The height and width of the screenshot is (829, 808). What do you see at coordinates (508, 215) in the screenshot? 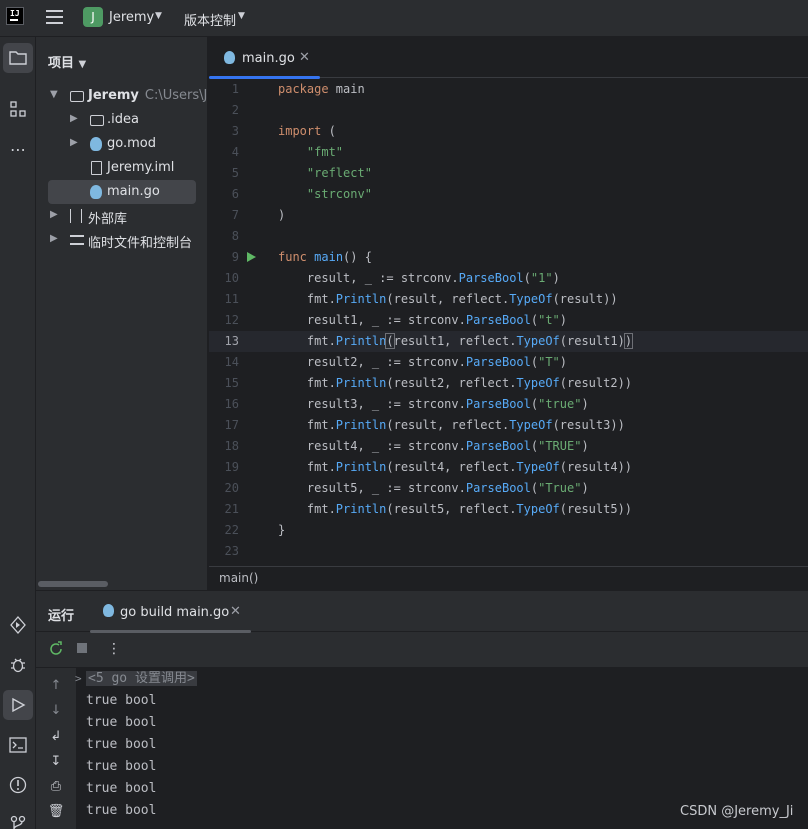
I see `code-line: 7)` at bounding box center [508, 215].